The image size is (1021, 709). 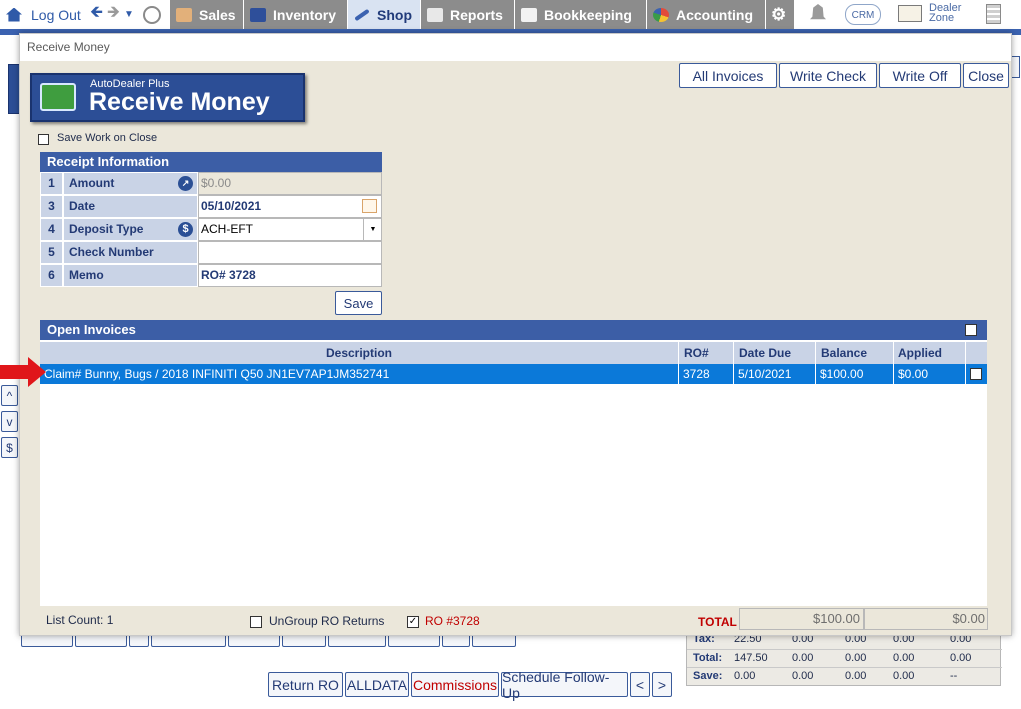 I want to click on tab-accounting: Accounting, so click(x=706, y=14).